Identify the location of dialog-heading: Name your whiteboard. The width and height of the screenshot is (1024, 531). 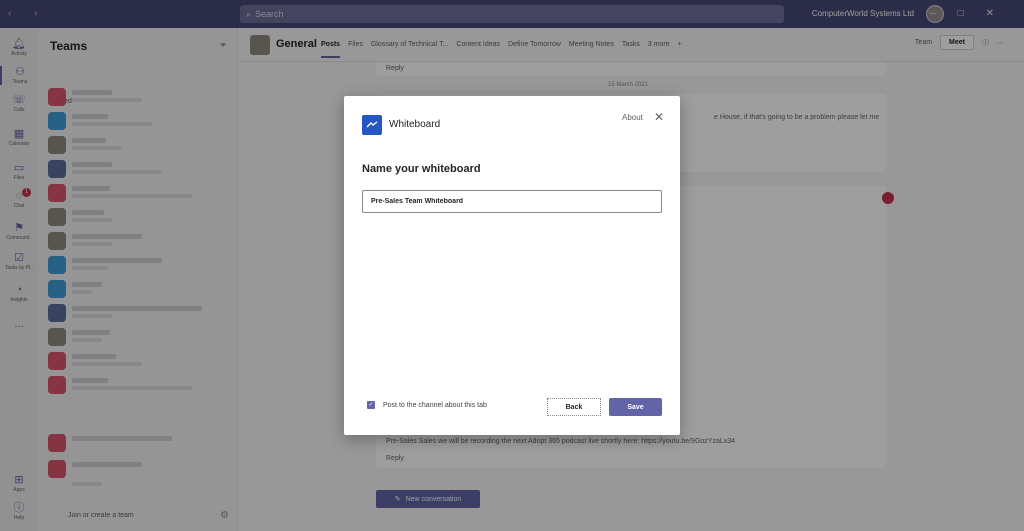
(421, 169).